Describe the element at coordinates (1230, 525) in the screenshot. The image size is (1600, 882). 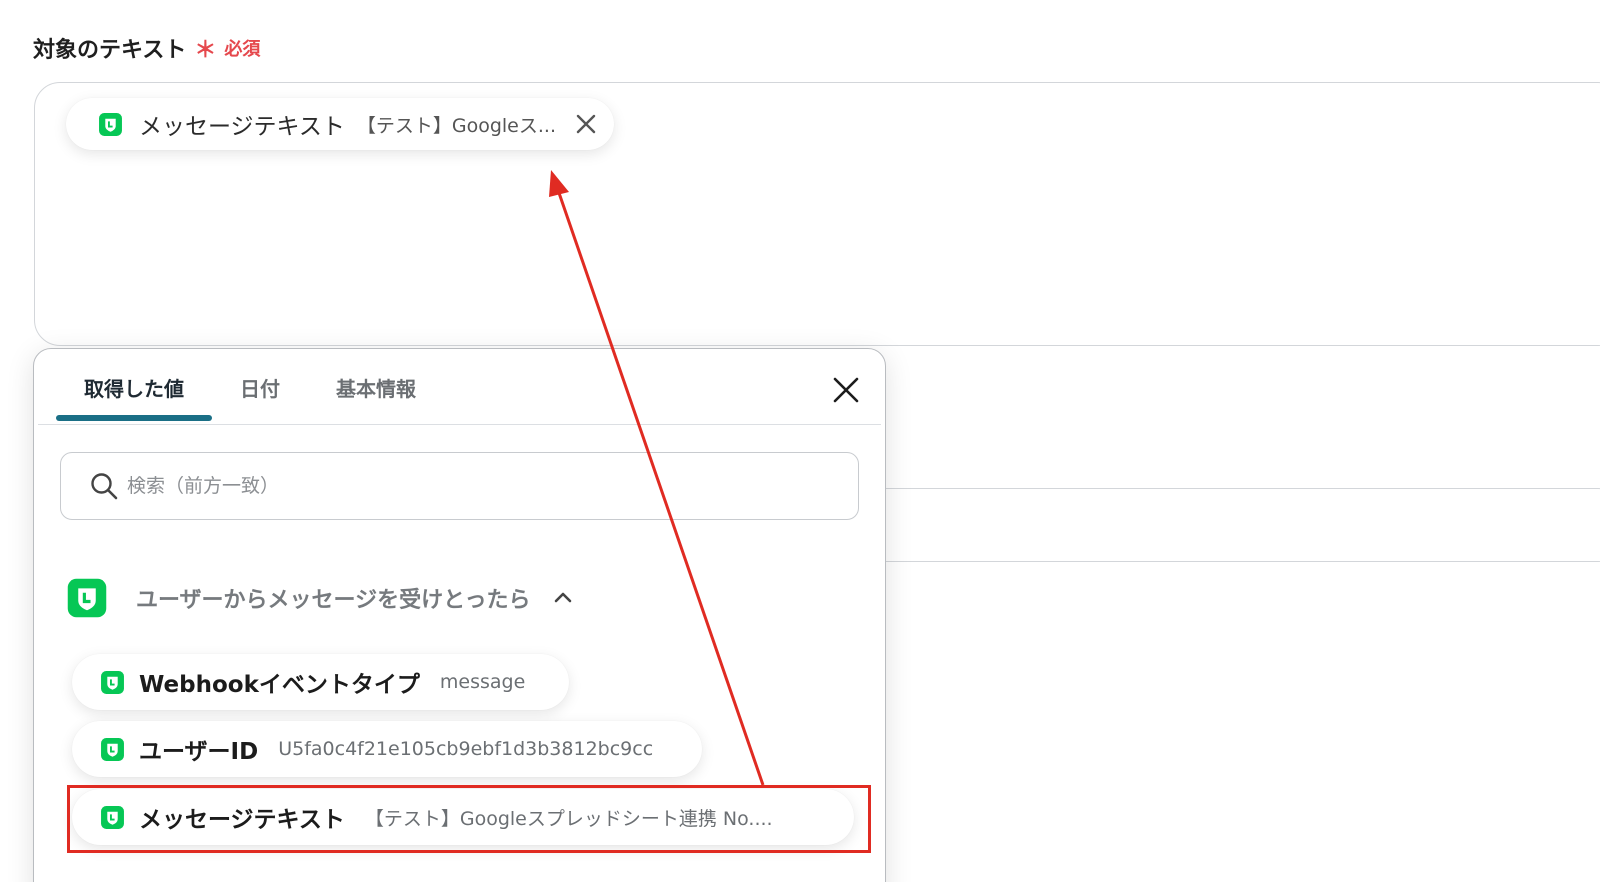
I see `next-field-input` at that location.